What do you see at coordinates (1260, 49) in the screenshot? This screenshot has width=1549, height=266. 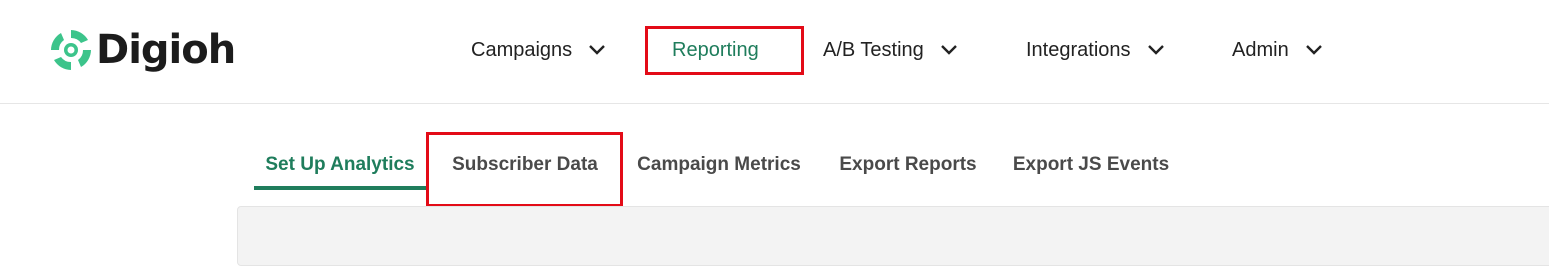 I see `nav-admin-label: Admin` at bounding box center [1260, 49].